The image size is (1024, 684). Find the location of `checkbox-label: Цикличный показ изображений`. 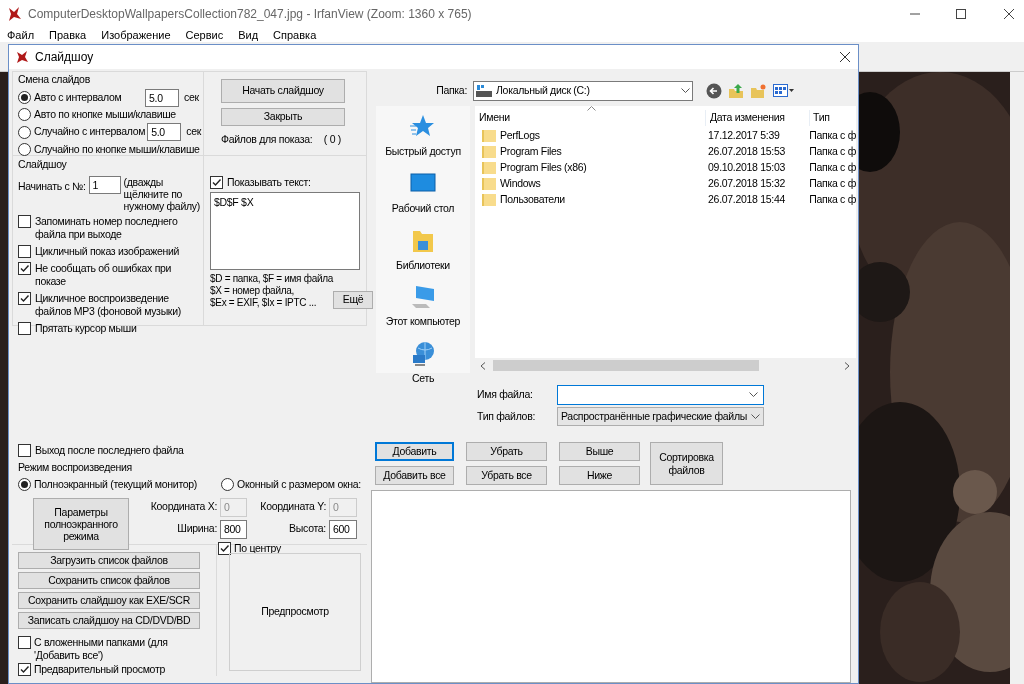

checkbox-label: Цикличный показ изображений is located at coordinates (107, 251).